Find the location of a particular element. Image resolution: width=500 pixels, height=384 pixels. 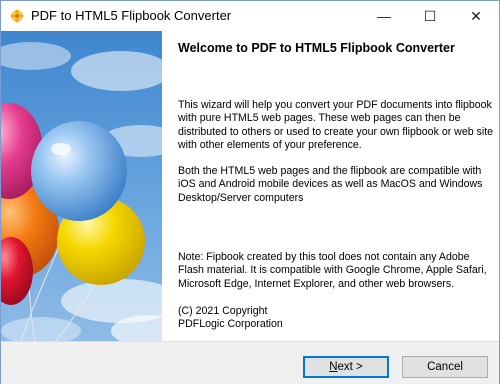

copyright-block: (C) 2021 Copyright PDFLogic Corporation is located at coordinates (337, 318).